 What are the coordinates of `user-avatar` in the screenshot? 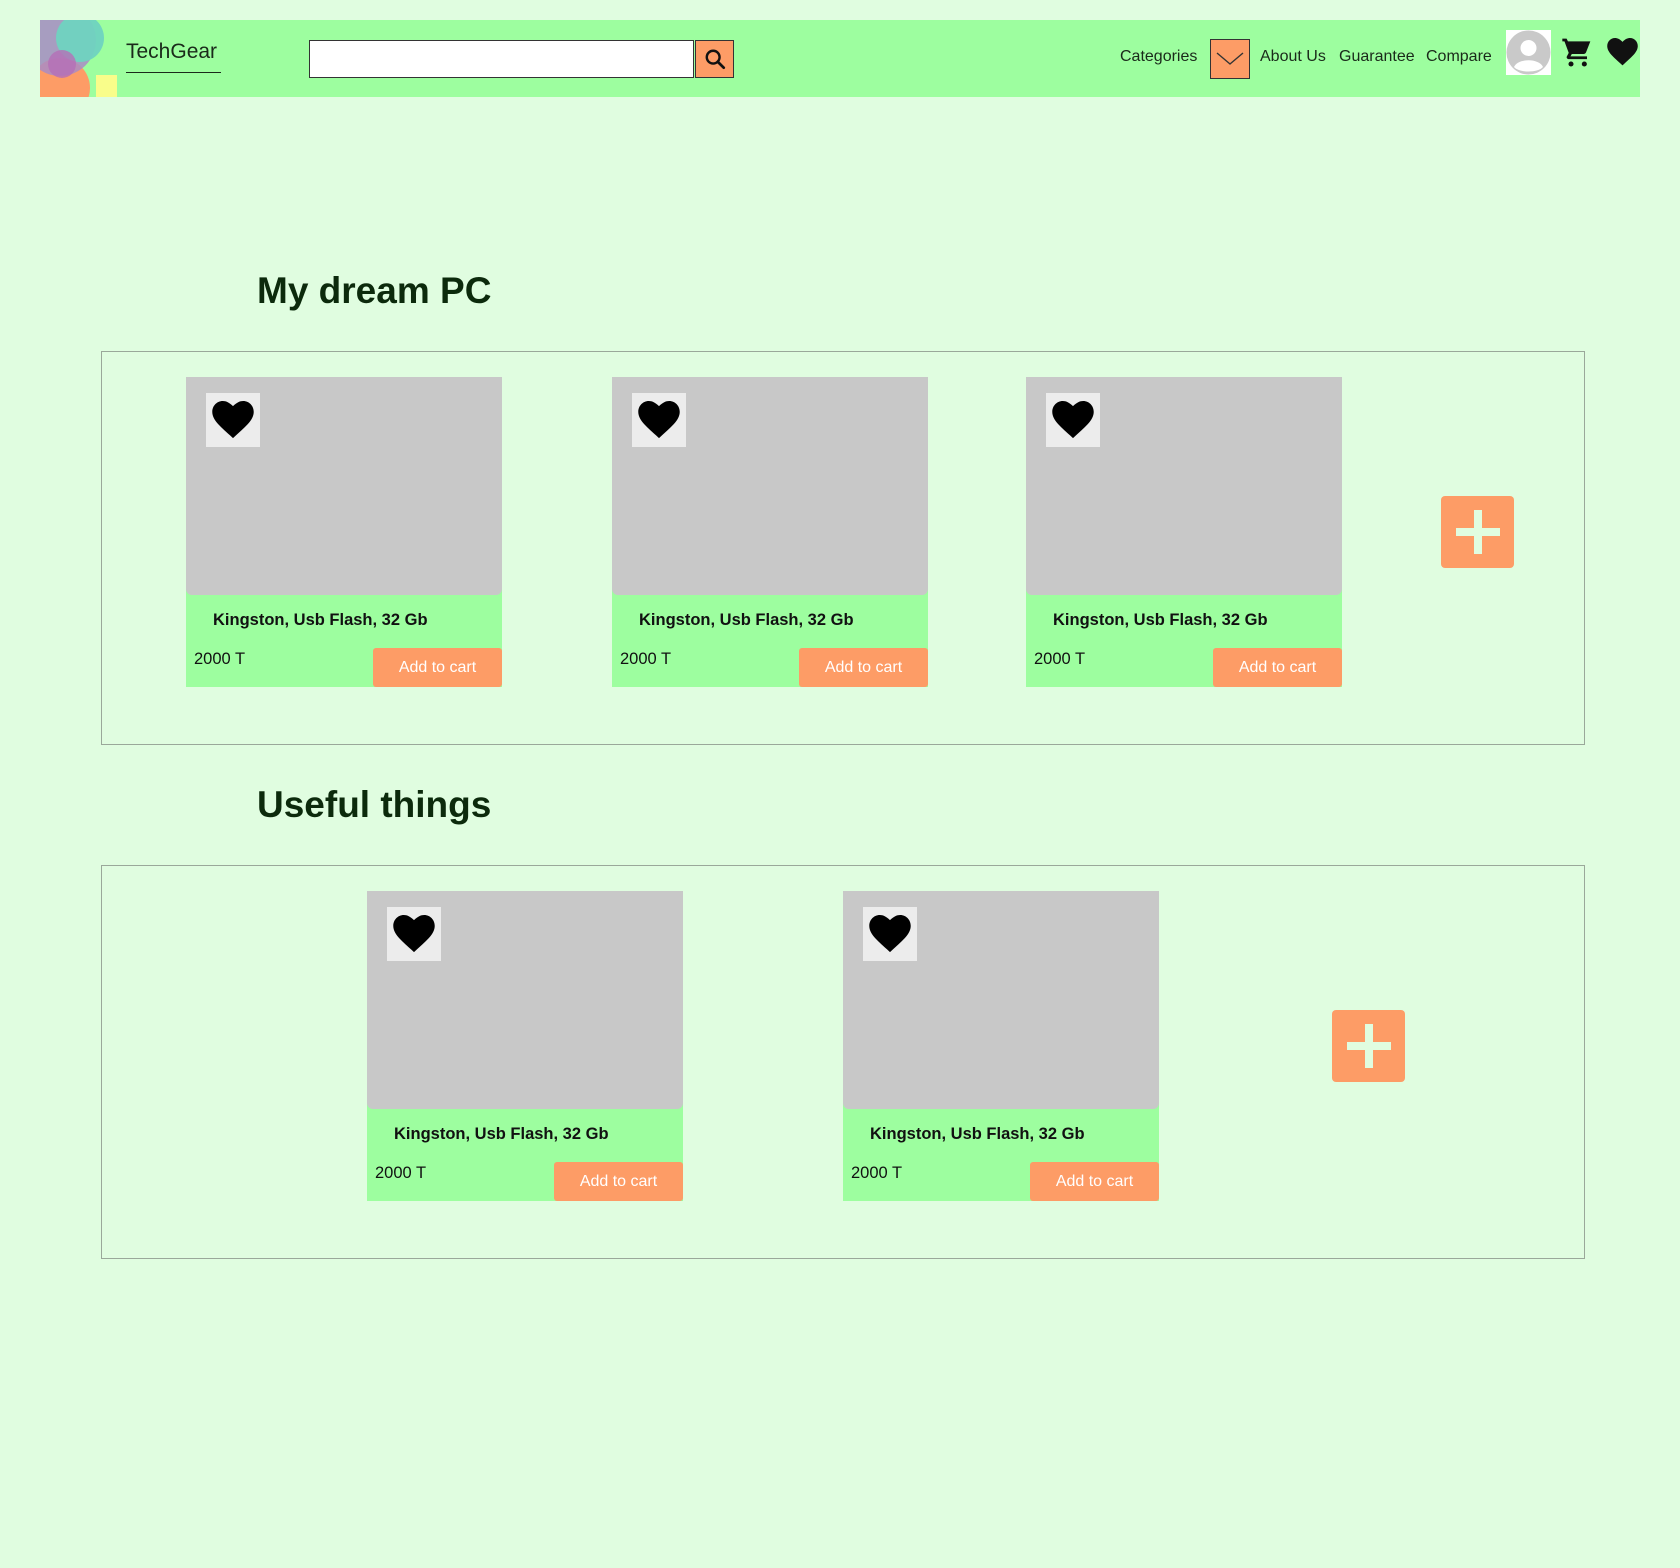 It's located at (1528, 52).